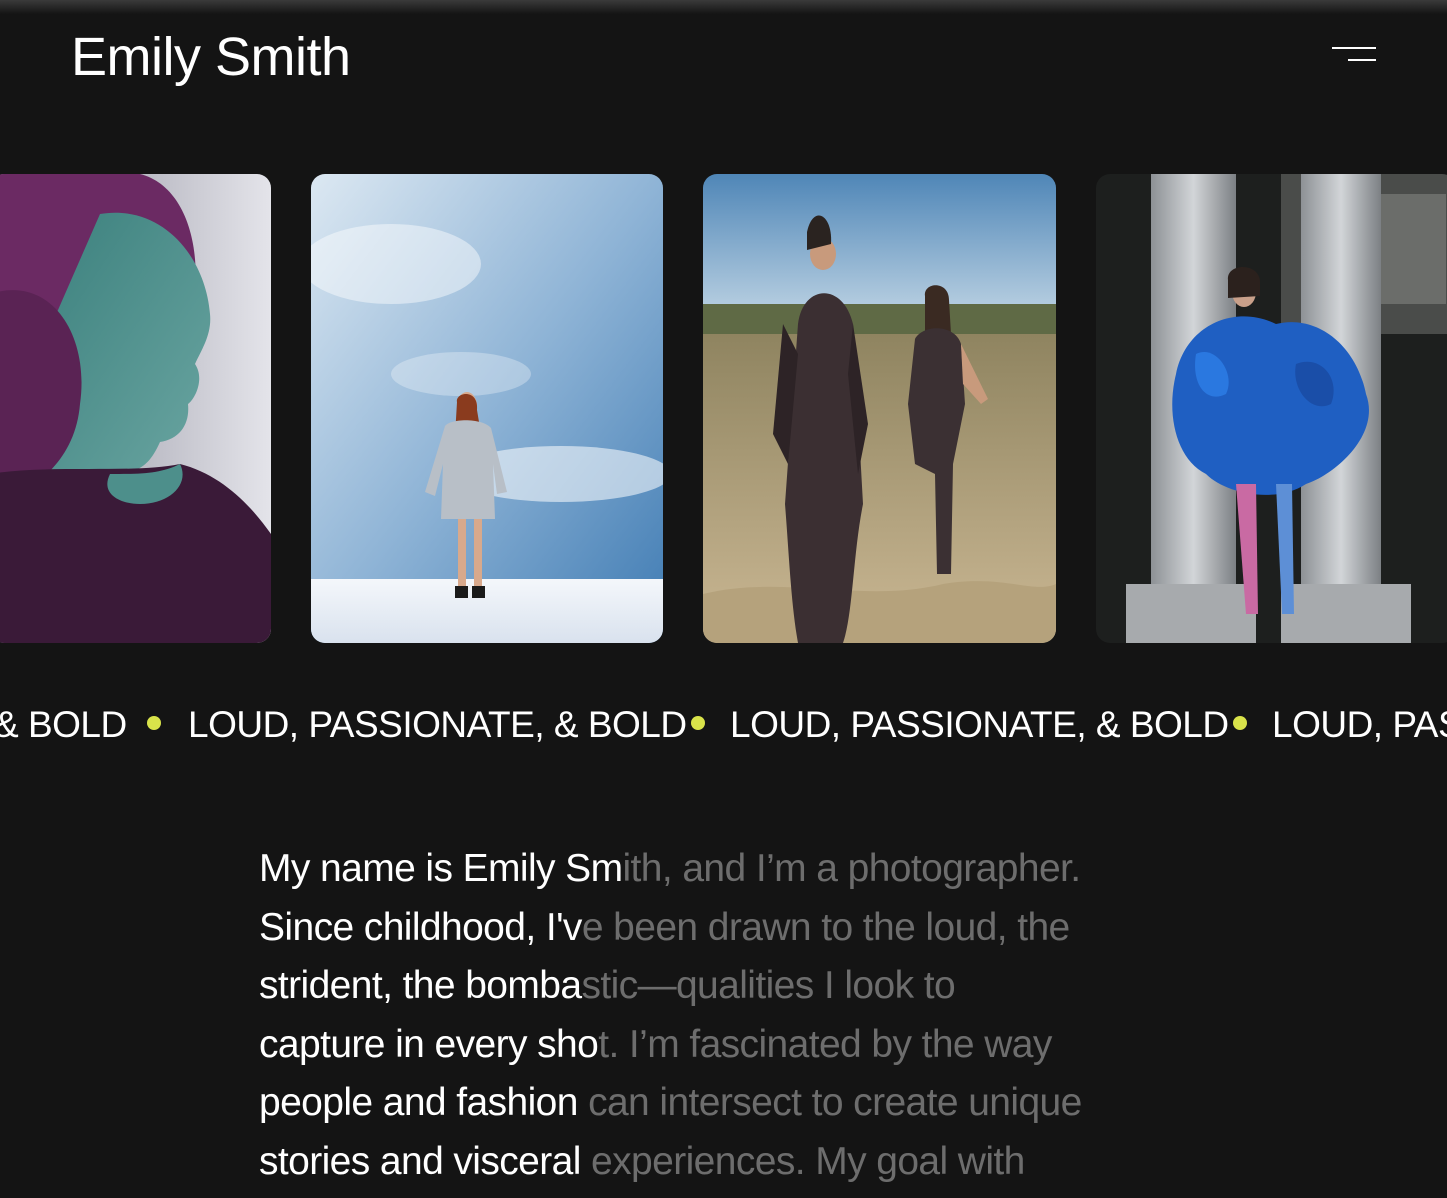 The image size is (1447, 1198). Describe the element at coordinates (1362, 60) in the screenshot. I see `hamburger-menu-icon-bar` at that location.